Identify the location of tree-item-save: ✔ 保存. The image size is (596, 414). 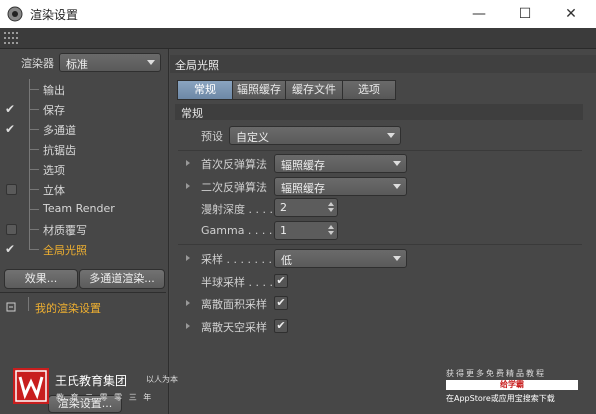
(83, 109).